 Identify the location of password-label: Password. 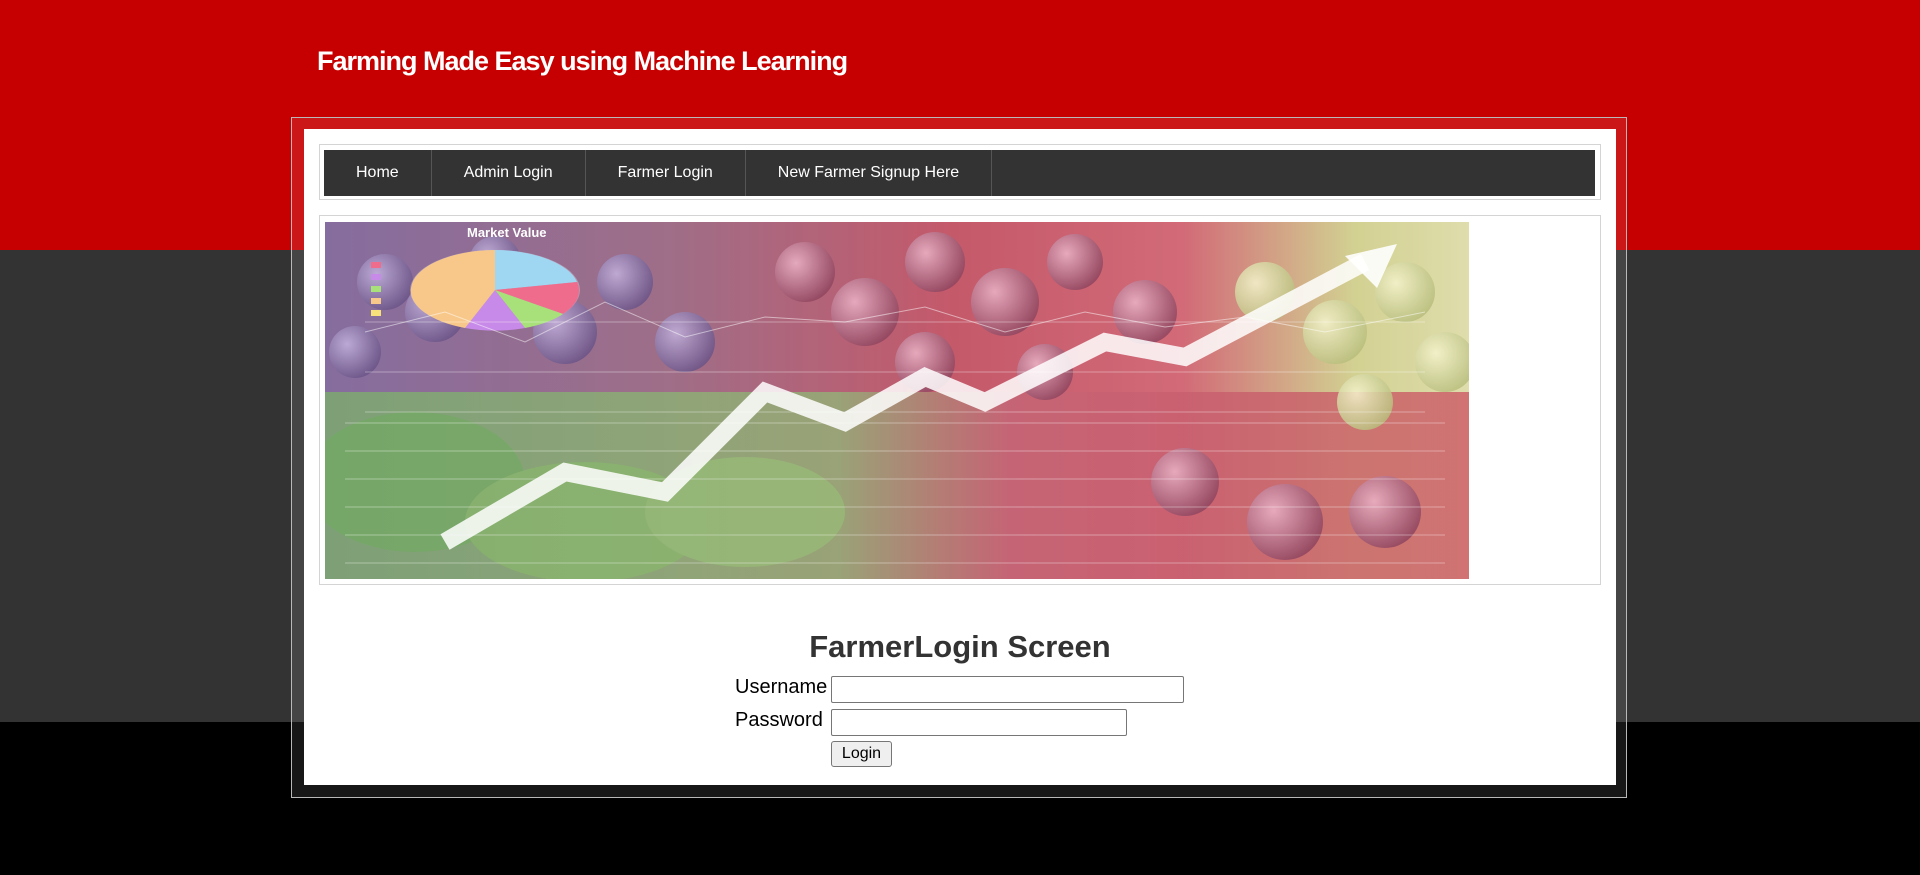
(779, 720).